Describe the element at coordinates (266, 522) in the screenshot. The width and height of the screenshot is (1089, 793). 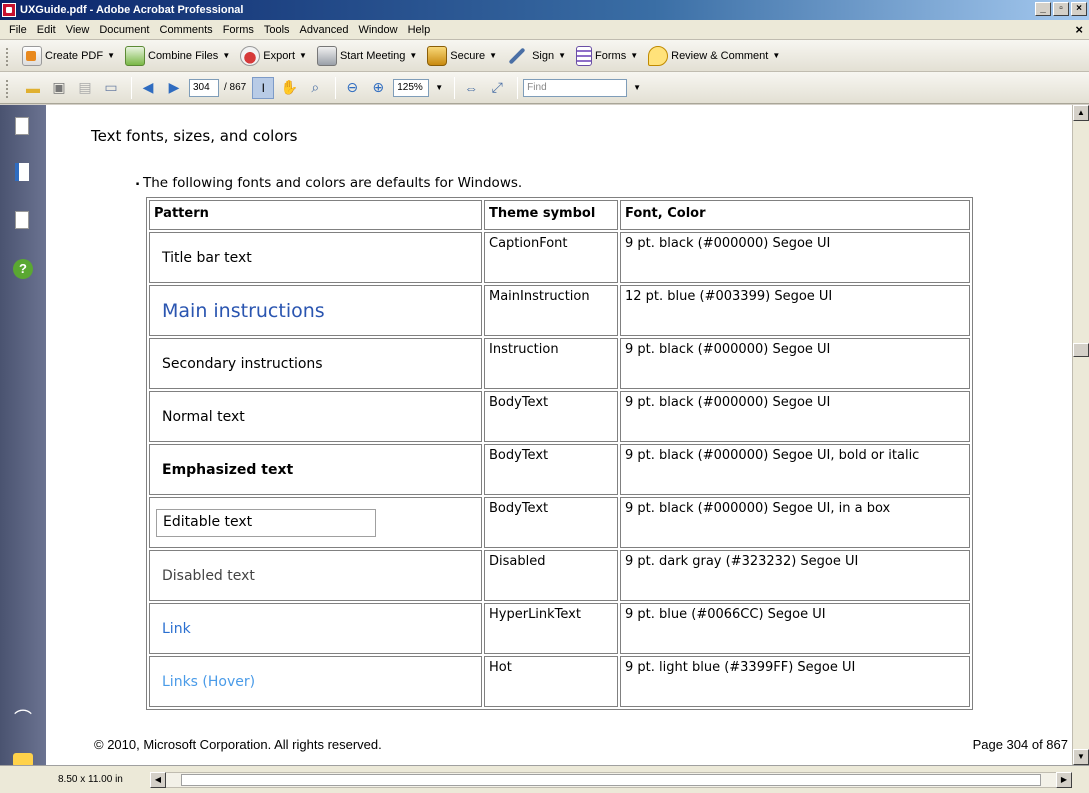
I see `editable-text-sample-box: Editable text` at that location.